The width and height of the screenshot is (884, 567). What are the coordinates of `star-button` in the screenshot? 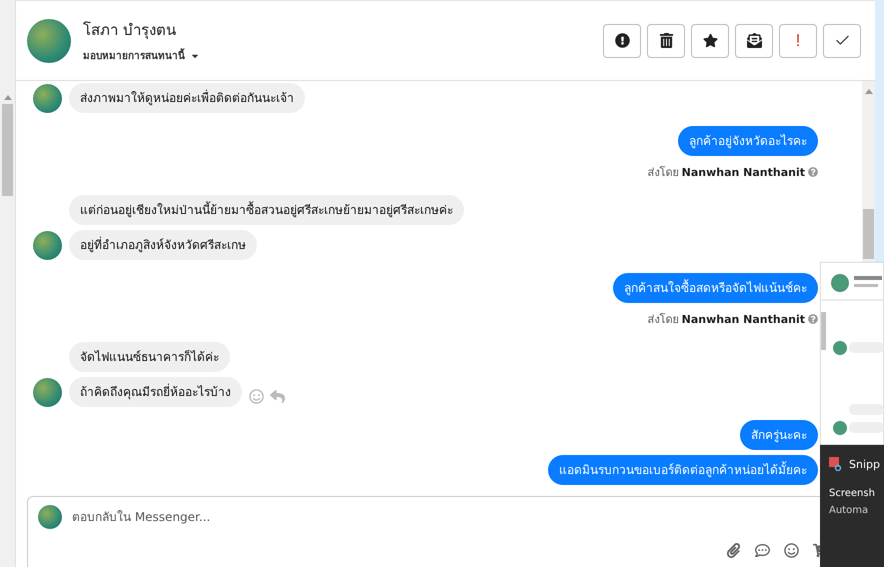 It's located at (710, 41).